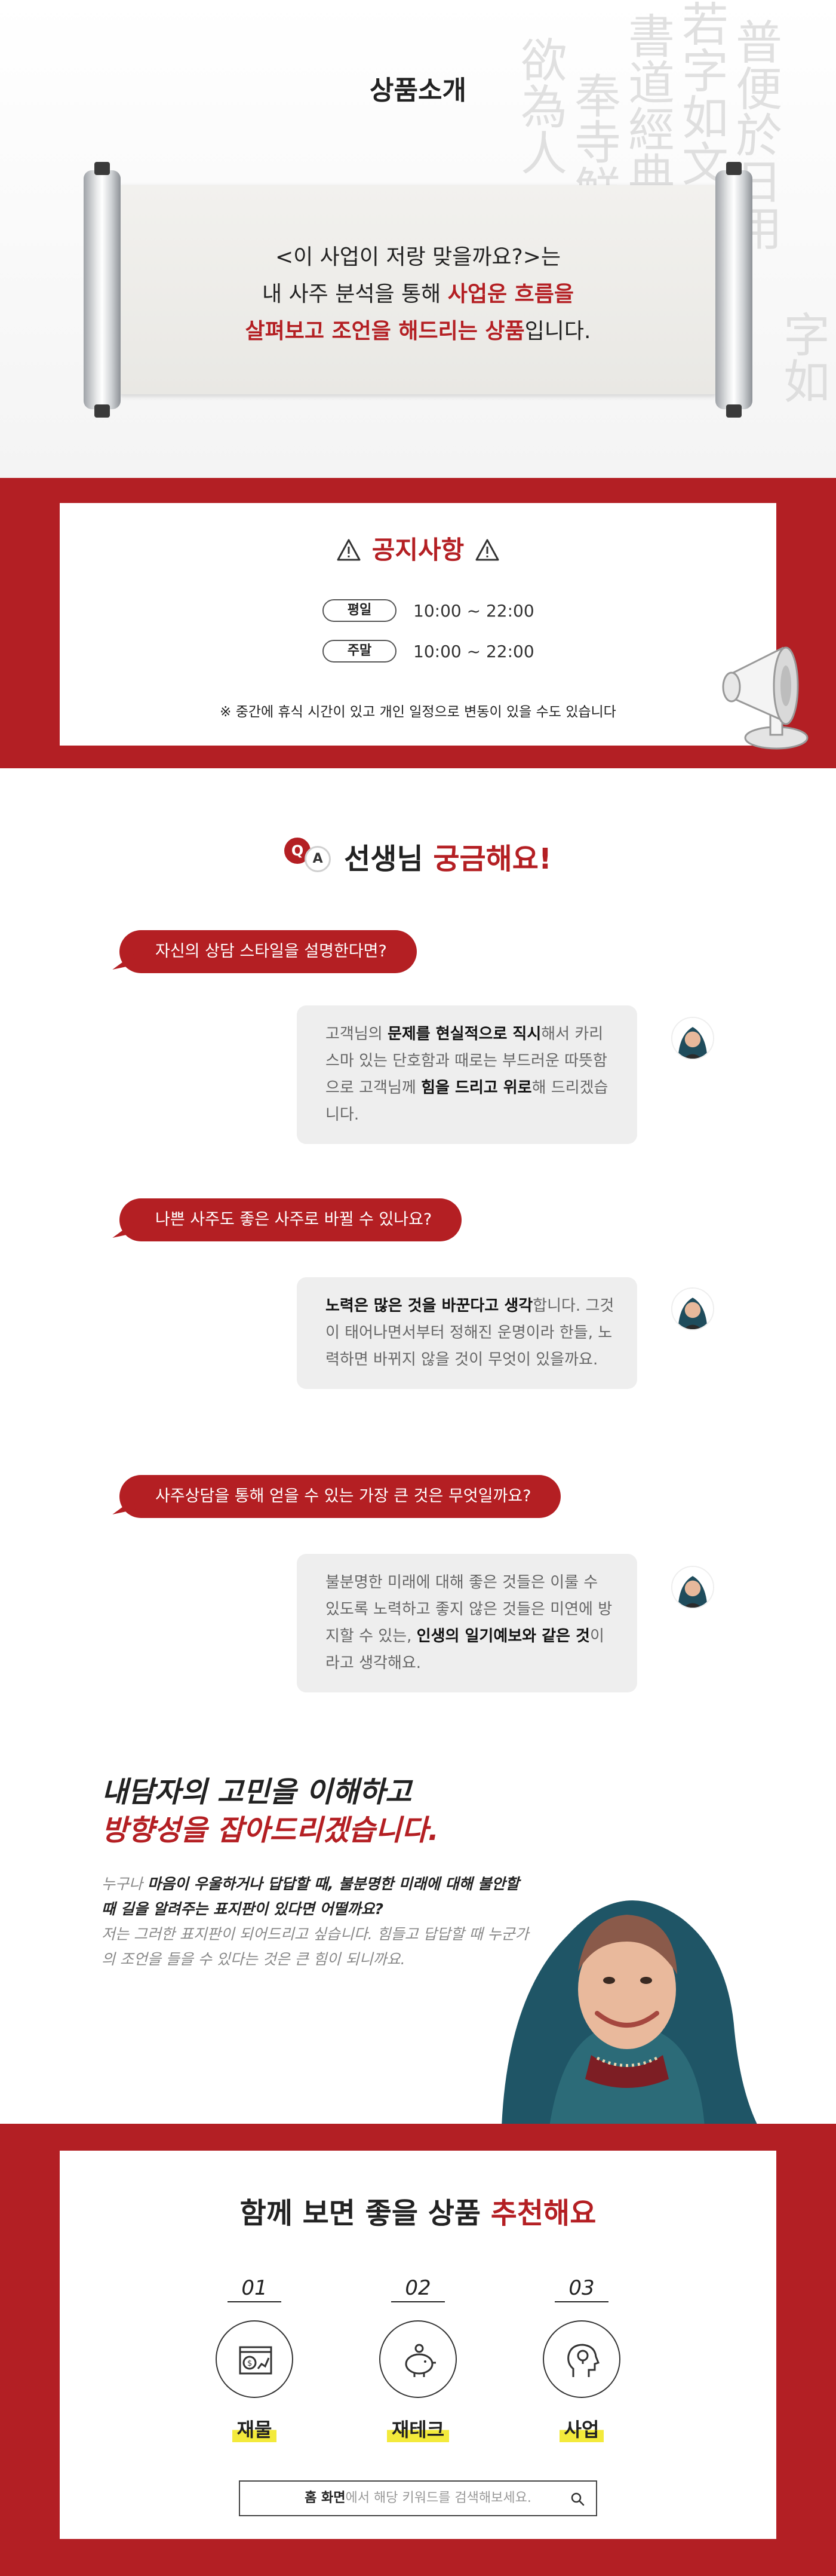  Describe the element at coordinates (766, 698) in the screenshot. I see `megaphone-icon` at that location.